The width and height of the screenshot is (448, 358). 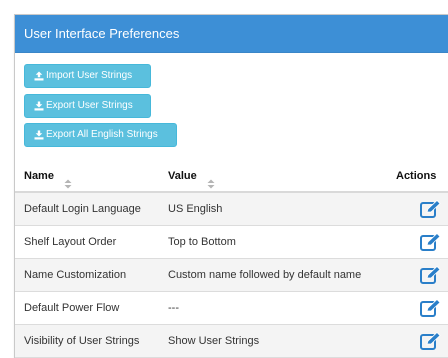 What do you see at coordinates (39, 76) in the screenshot?
I see `upload-icon` at bounding box center [39, 76].